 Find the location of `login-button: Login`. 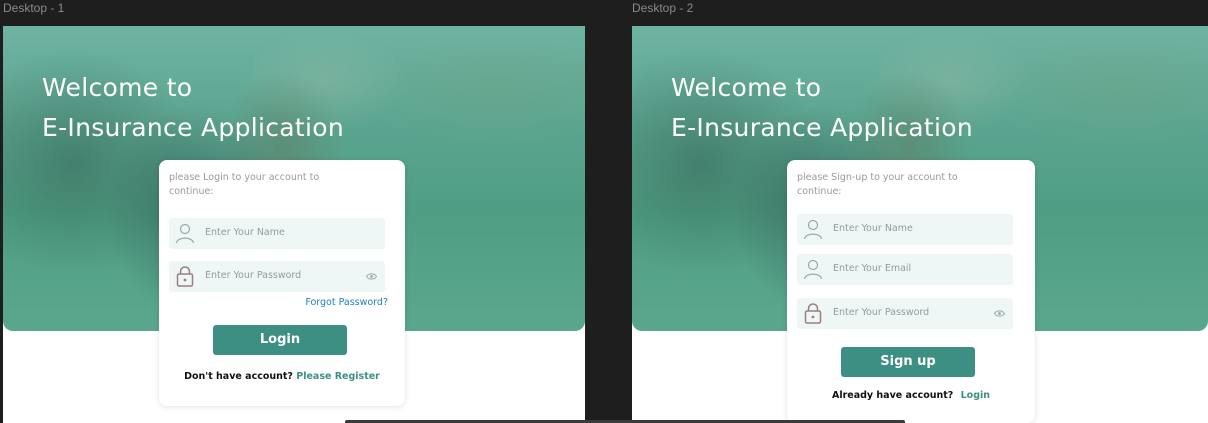

login-button: Login is located at coordinates (280, 340).